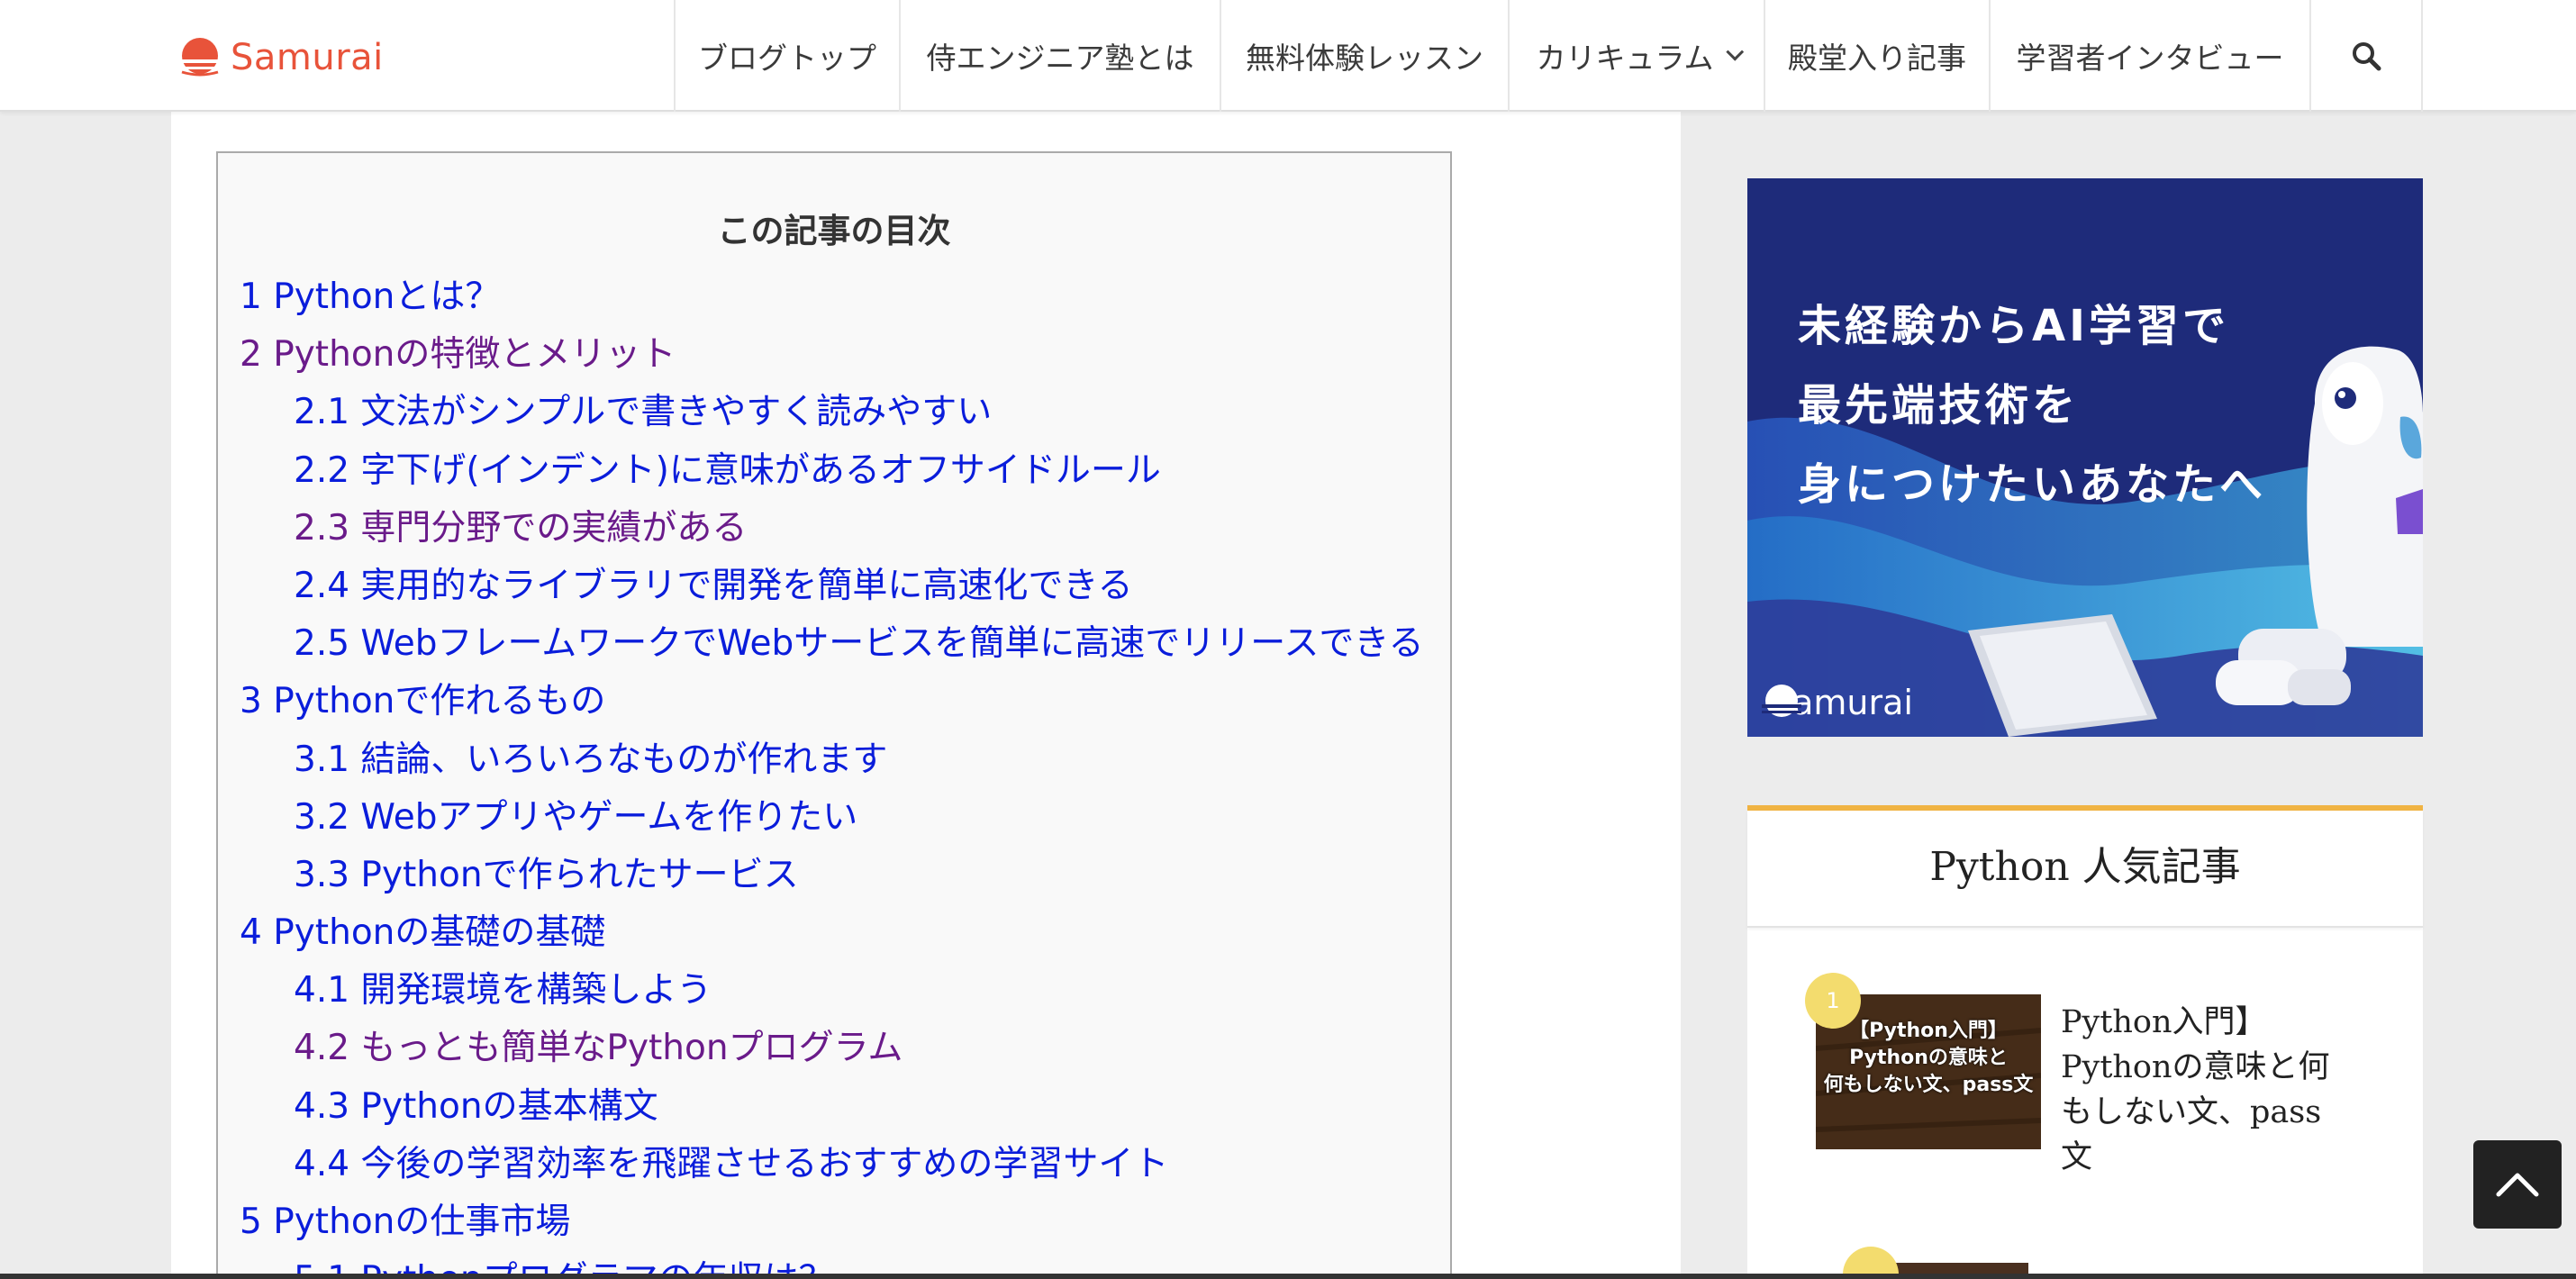 This screenshot has width=2576, height=1279. I want to click on toc-title: この記事の目次, so click(834, 231).